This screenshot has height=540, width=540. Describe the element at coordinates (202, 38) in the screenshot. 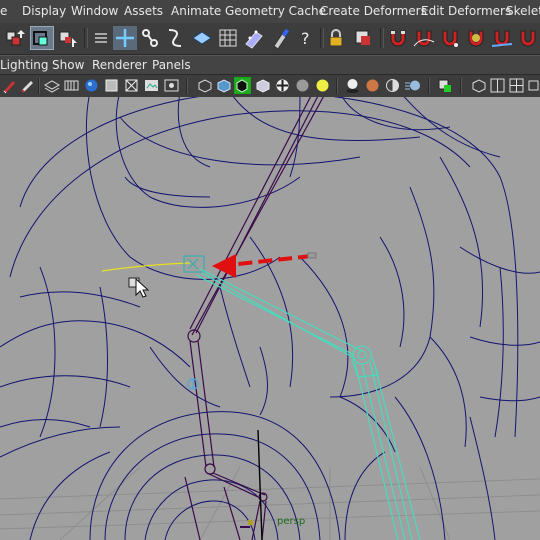

I see `plane-icon` at that location.